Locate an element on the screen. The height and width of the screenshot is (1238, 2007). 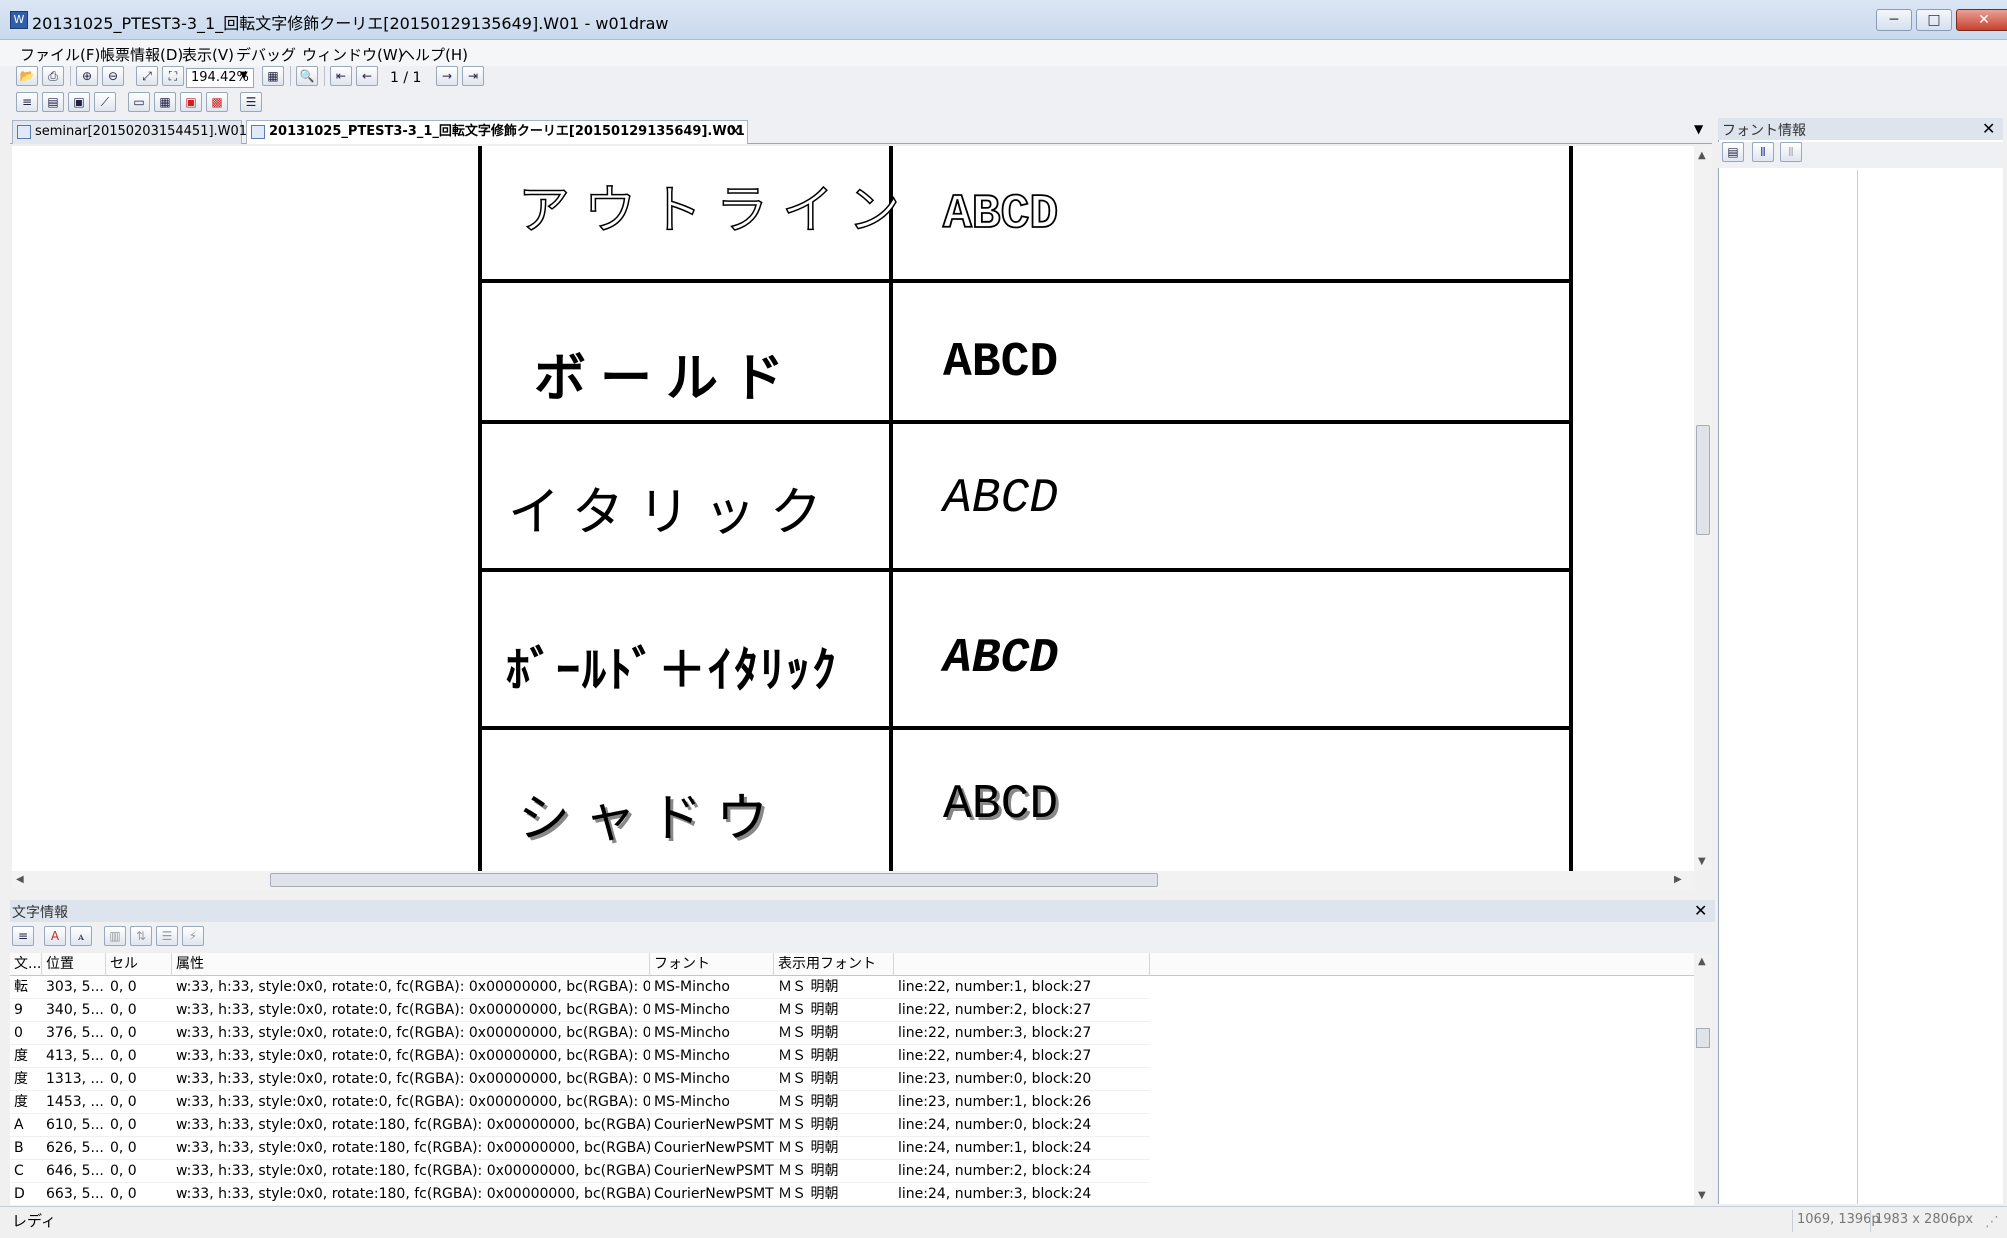
print-icon: ⎙ is located at coordinates (53, 76).